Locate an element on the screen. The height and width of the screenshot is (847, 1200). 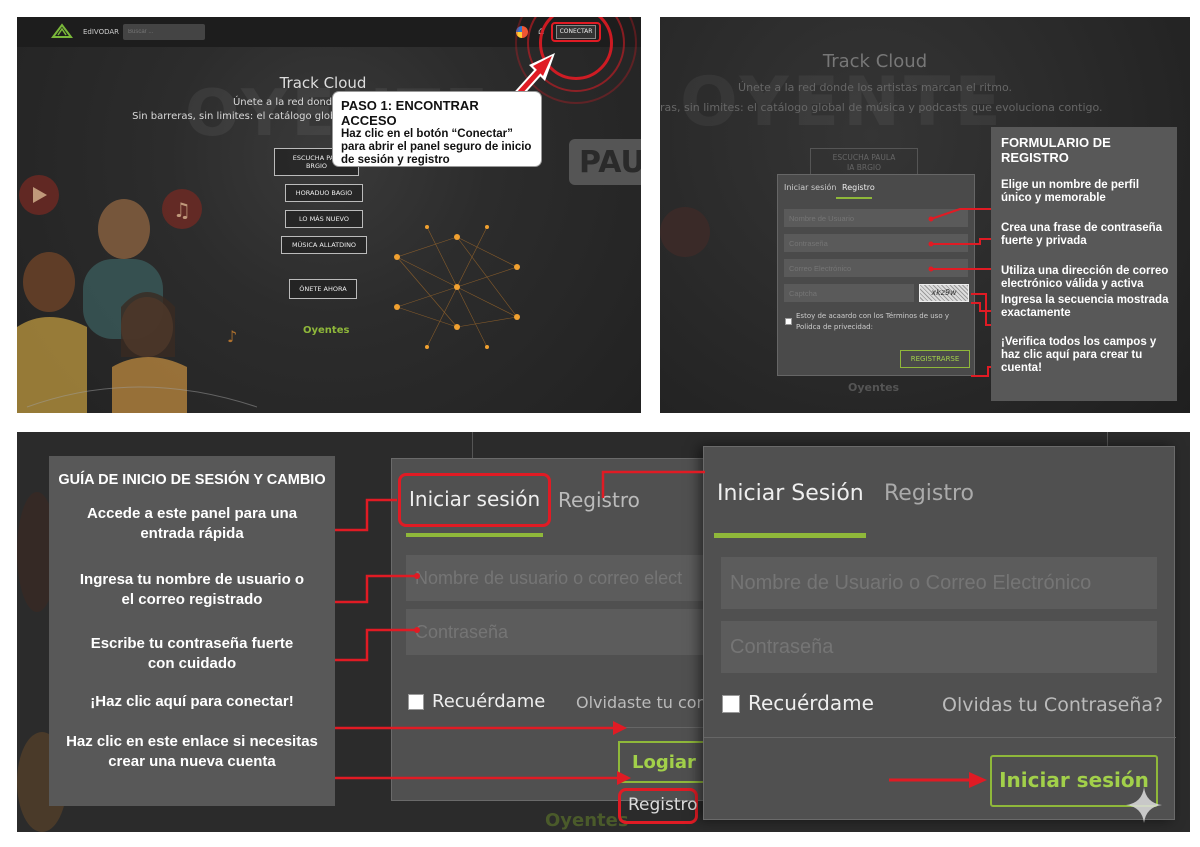
remember-checkbox is located at coordinates (731, 704).